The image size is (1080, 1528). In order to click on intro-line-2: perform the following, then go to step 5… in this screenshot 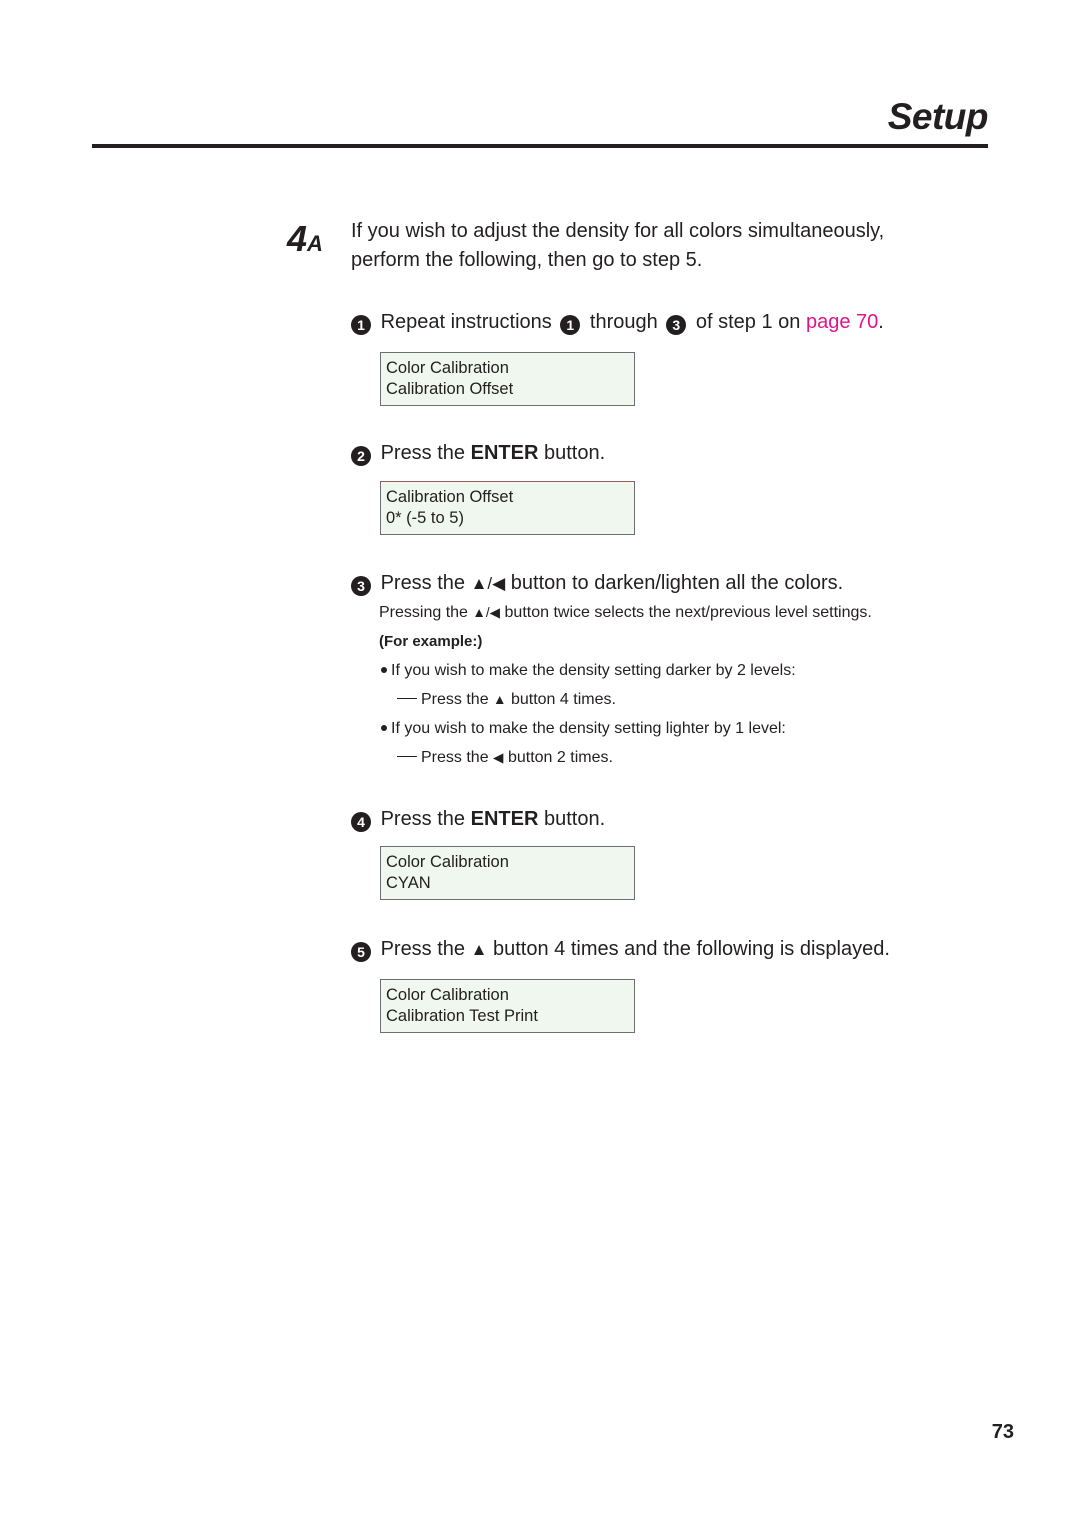, I will do `click(527, 260)`.